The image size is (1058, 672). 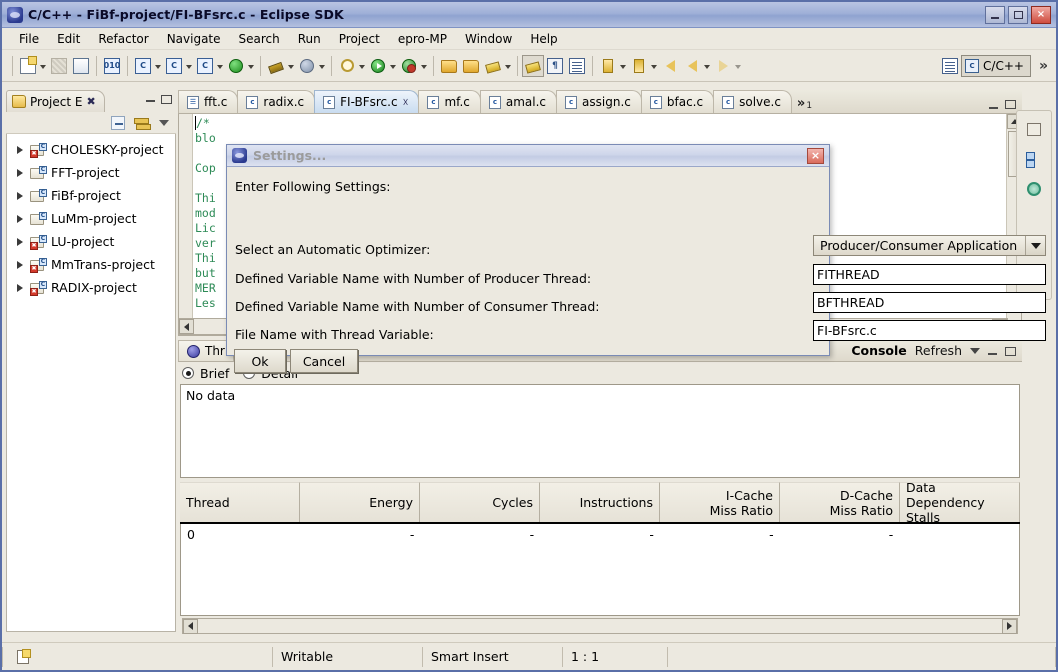 I want to click on last-edit-location-icon, so click(x=670, y=66).